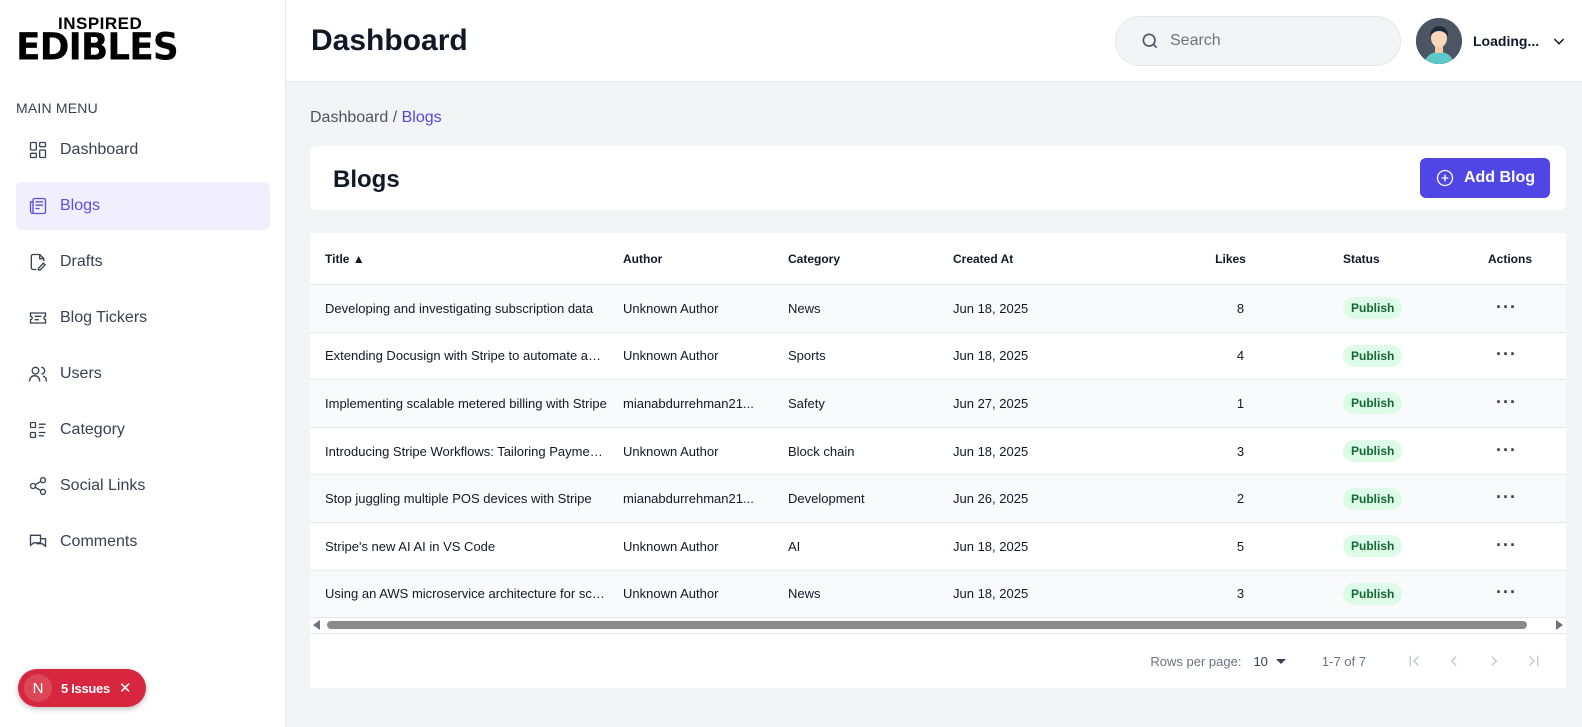  I want to click on prev-page-button, so click(1454, 661).